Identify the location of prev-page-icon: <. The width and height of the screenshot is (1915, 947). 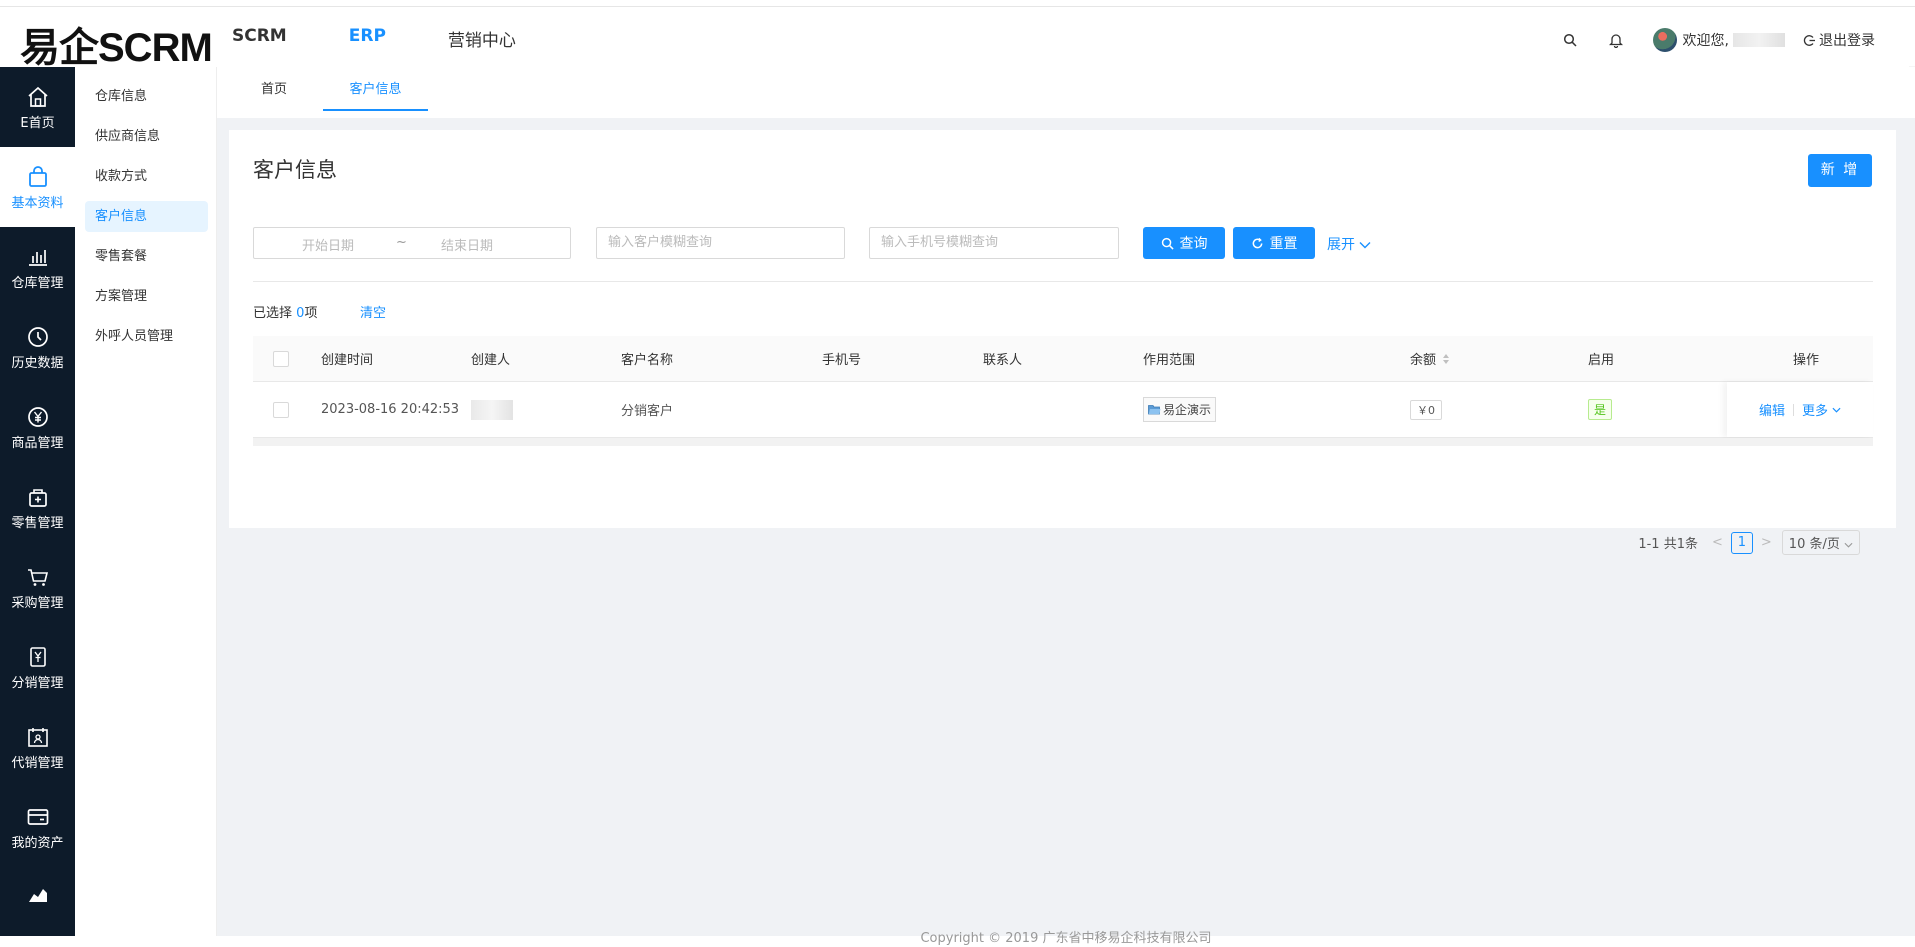
(1717, 542).